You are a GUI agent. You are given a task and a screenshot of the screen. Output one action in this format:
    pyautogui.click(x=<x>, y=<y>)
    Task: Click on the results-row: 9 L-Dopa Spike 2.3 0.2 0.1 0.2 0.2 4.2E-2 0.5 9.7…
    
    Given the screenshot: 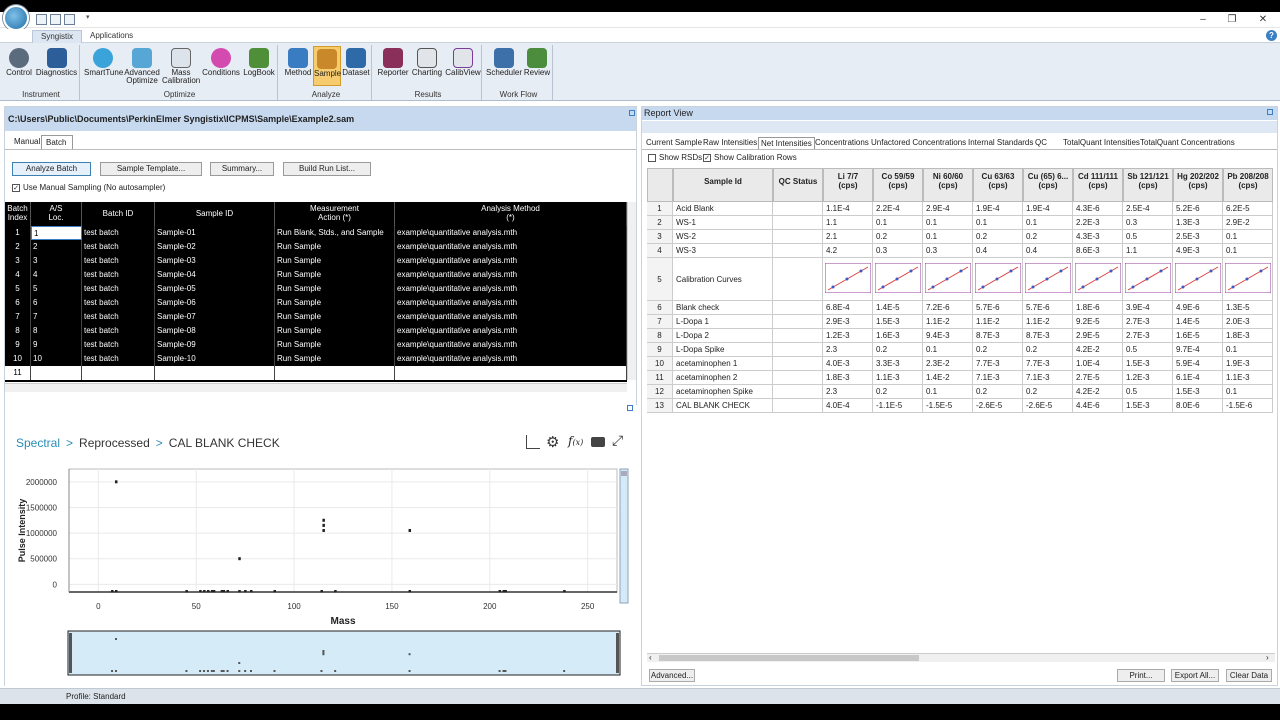 What is the action you would take?
    pyautogui.click(x=962, y=350)
    